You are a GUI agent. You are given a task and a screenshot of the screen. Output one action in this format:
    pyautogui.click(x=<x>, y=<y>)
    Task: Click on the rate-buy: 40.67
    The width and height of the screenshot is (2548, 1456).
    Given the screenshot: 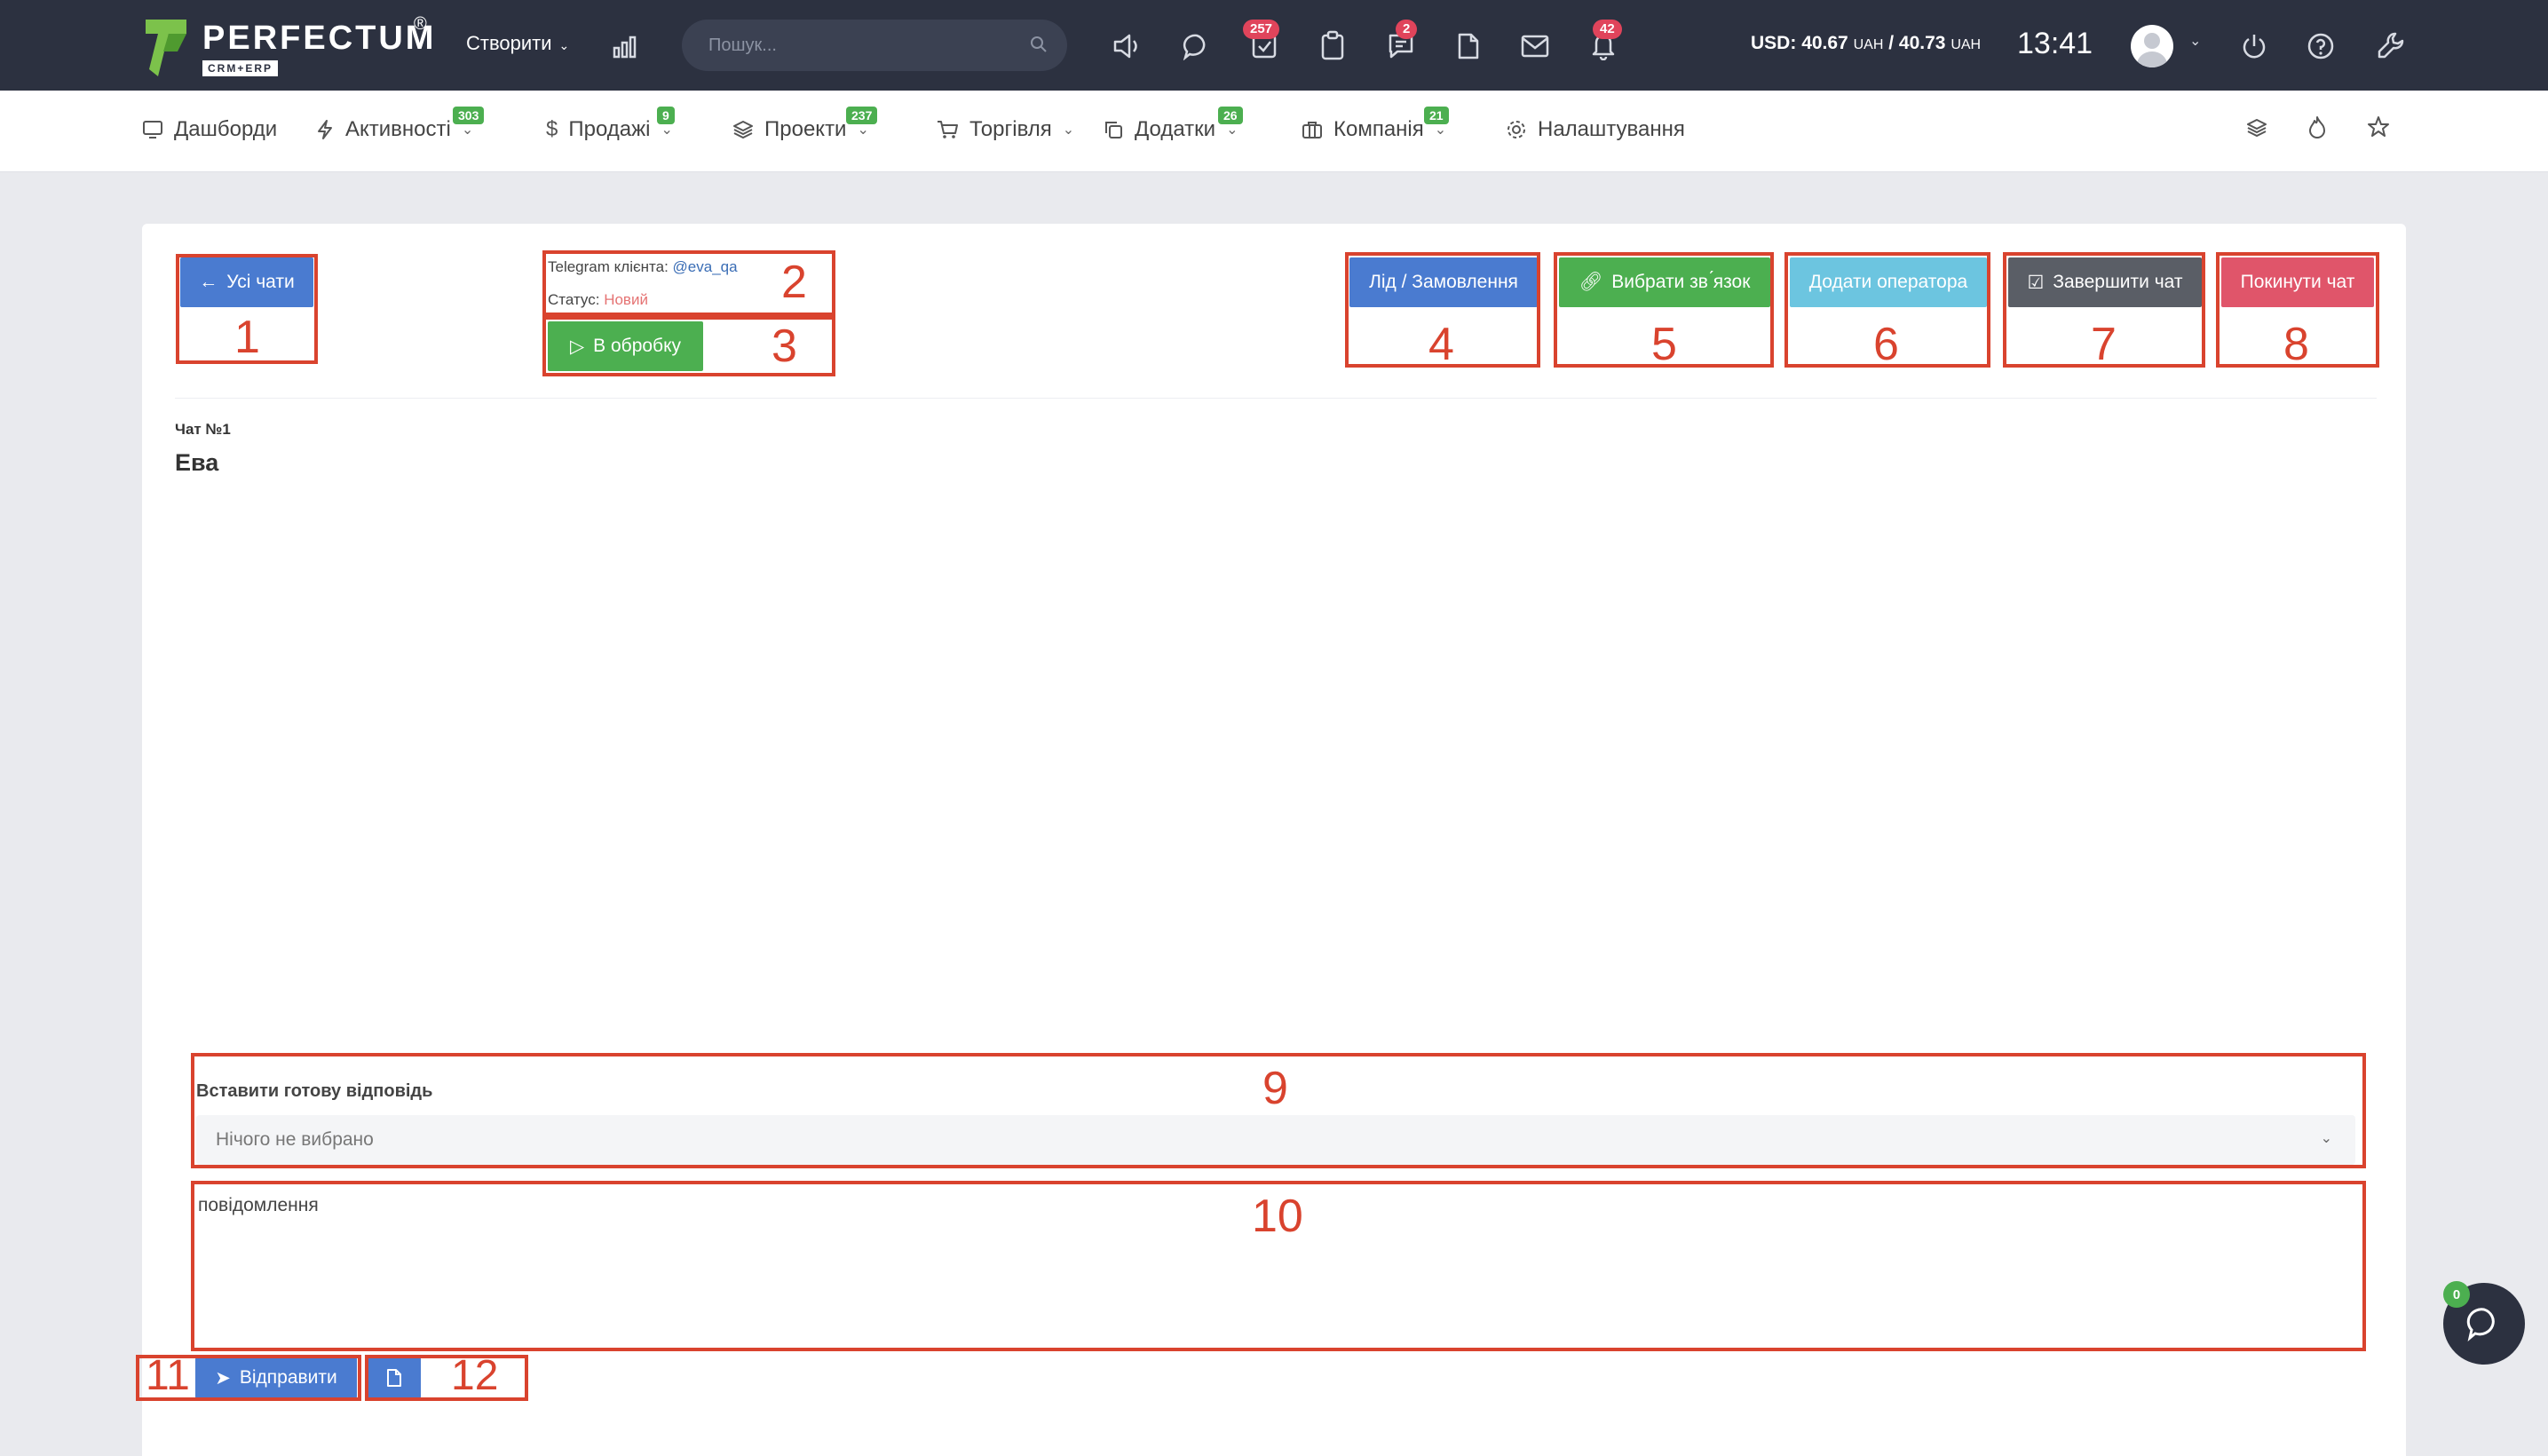 What is the action you would take?
    pyautogui.click(x=1824, y=43)
    